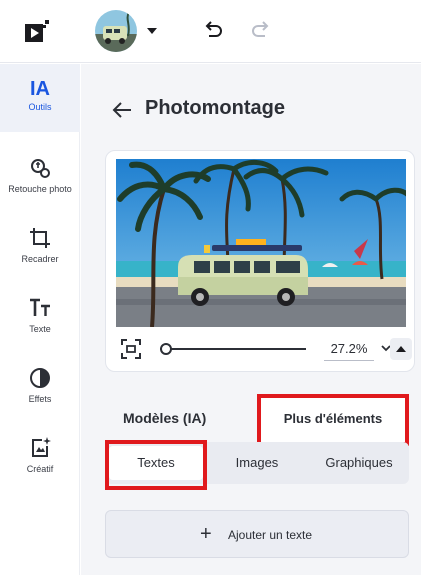 Image resolution: width=421 pixels, height=575 pixels. I want to click on project-menu, so click(127, 32).